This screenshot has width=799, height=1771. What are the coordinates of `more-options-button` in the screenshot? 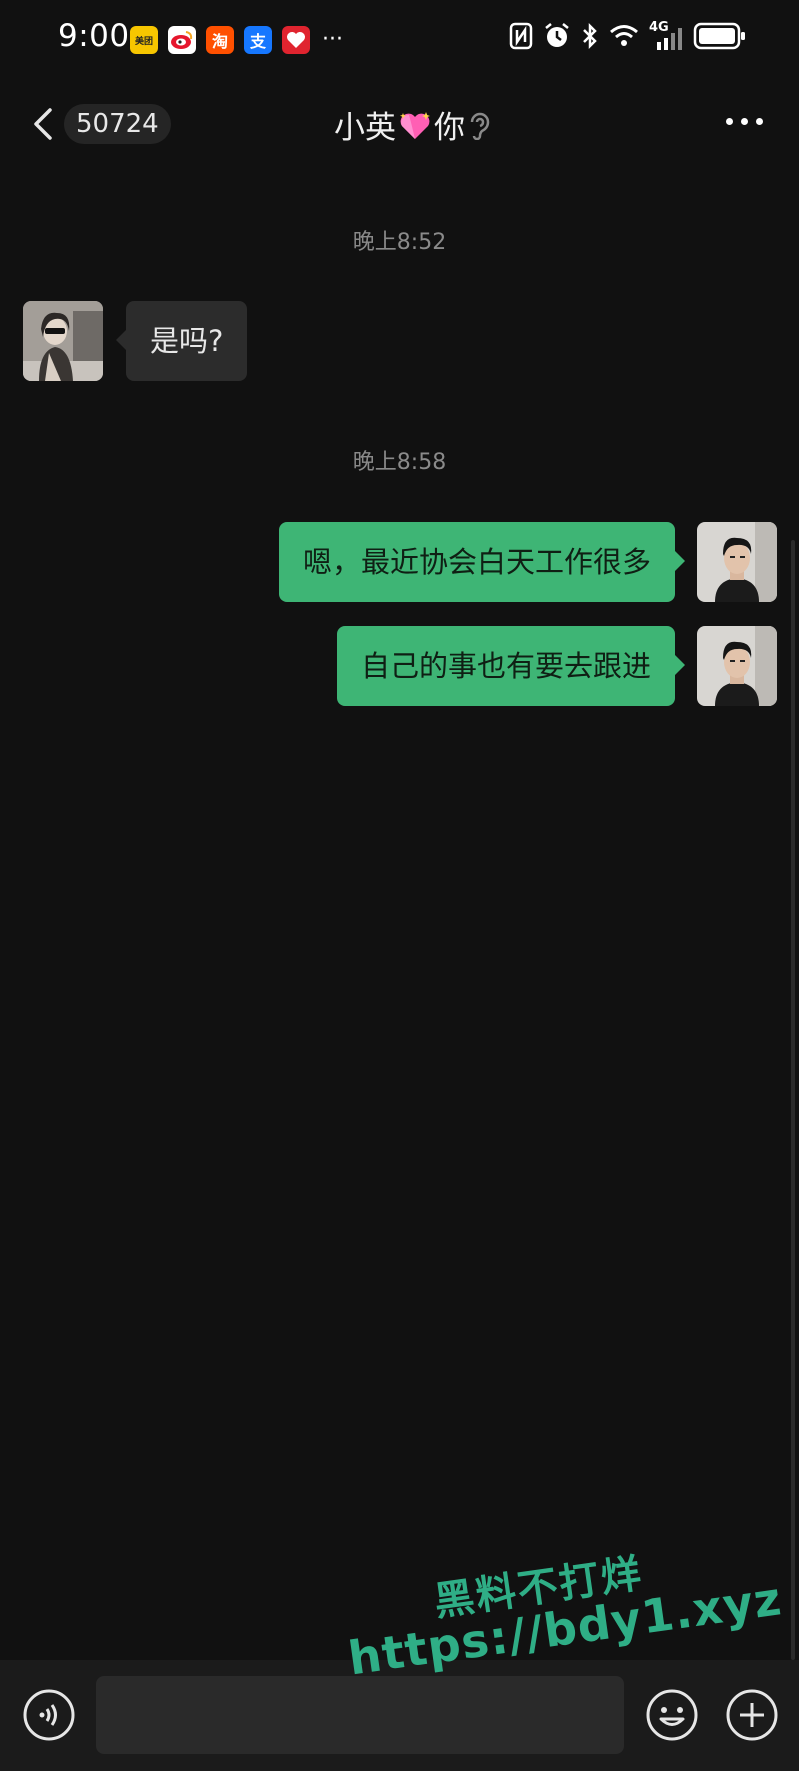 It's located at (744, 121).